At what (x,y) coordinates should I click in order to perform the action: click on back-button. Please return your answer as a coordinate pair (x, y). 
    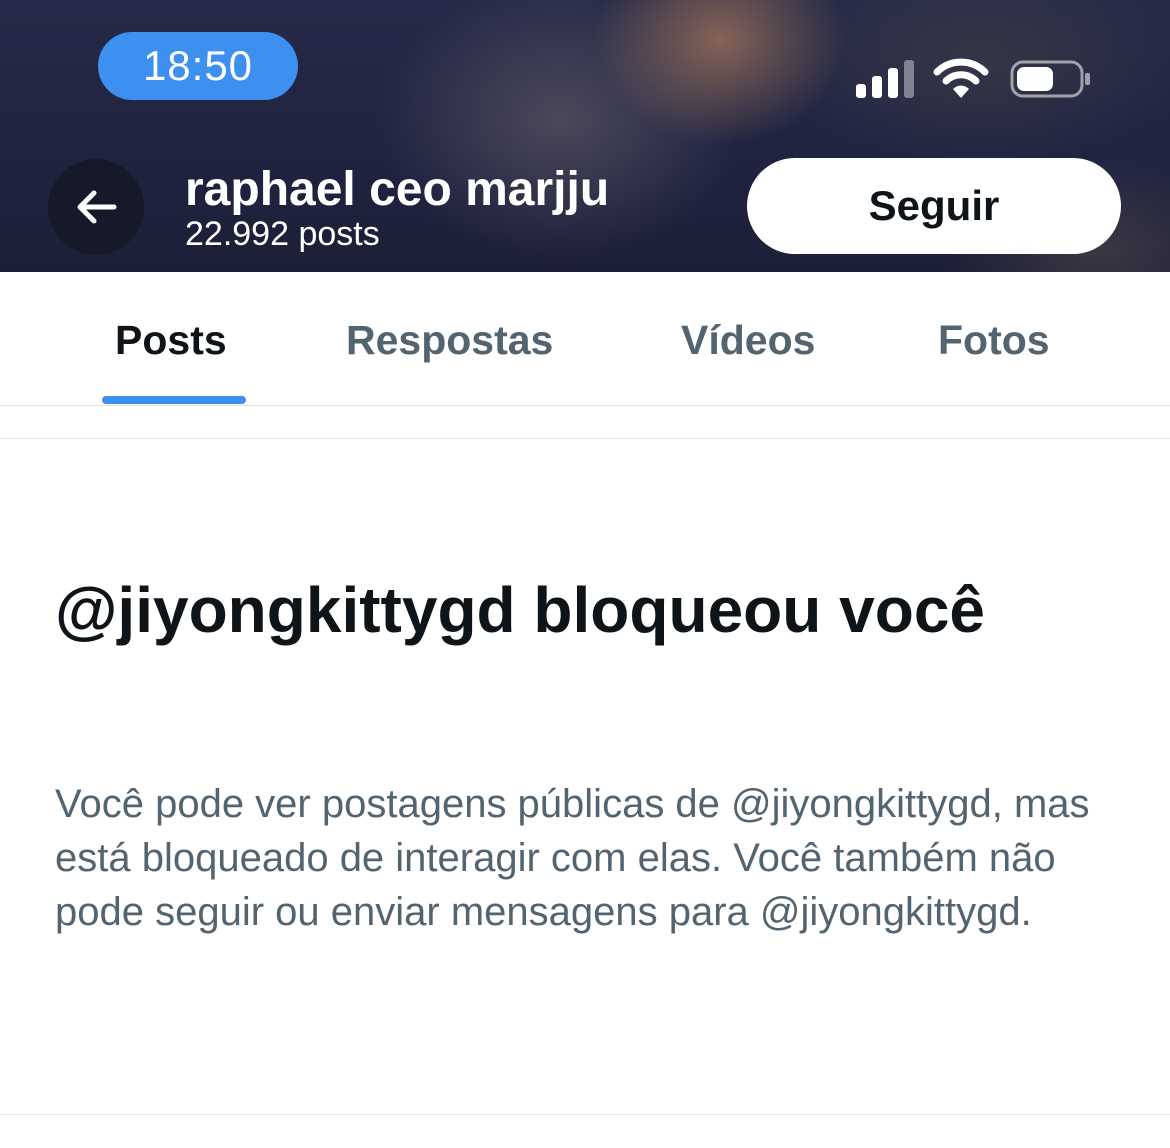
    Looking at the image, I should click on (96, 207).